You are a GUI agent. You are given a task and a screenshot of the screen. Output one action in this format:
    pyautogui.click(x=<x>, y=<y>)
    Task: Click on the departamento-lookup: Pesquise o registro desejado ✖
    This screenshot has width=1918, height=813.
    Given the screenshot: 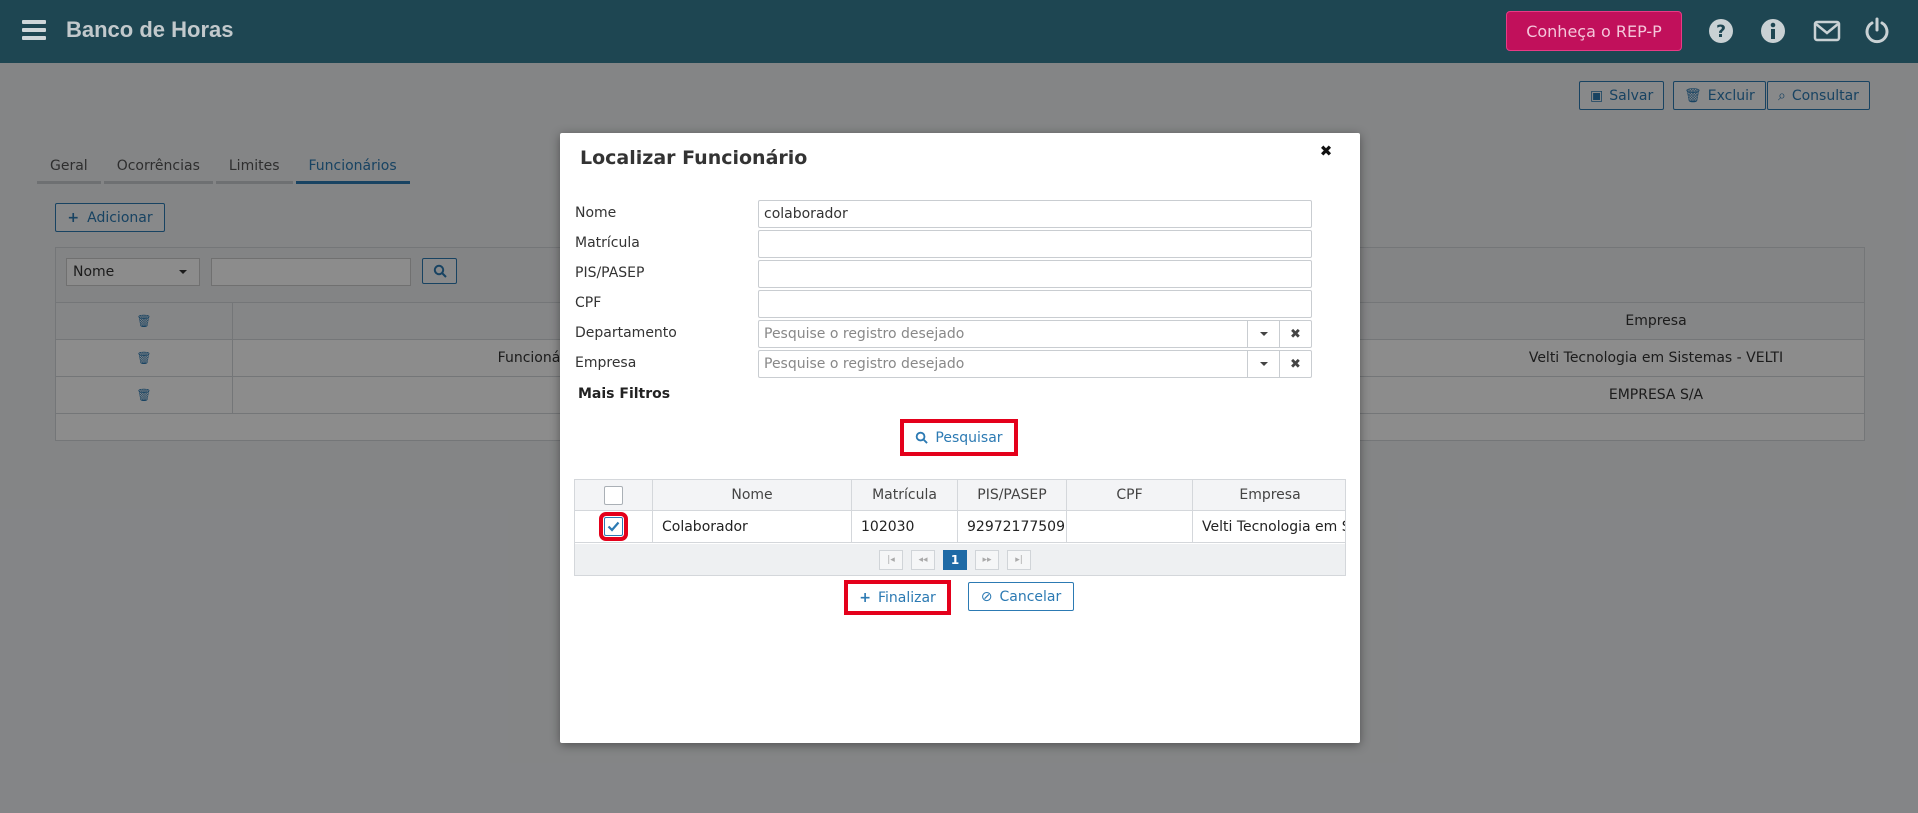 What is the action you would take?
    pyautogui.click(x=1035, y=334)
    